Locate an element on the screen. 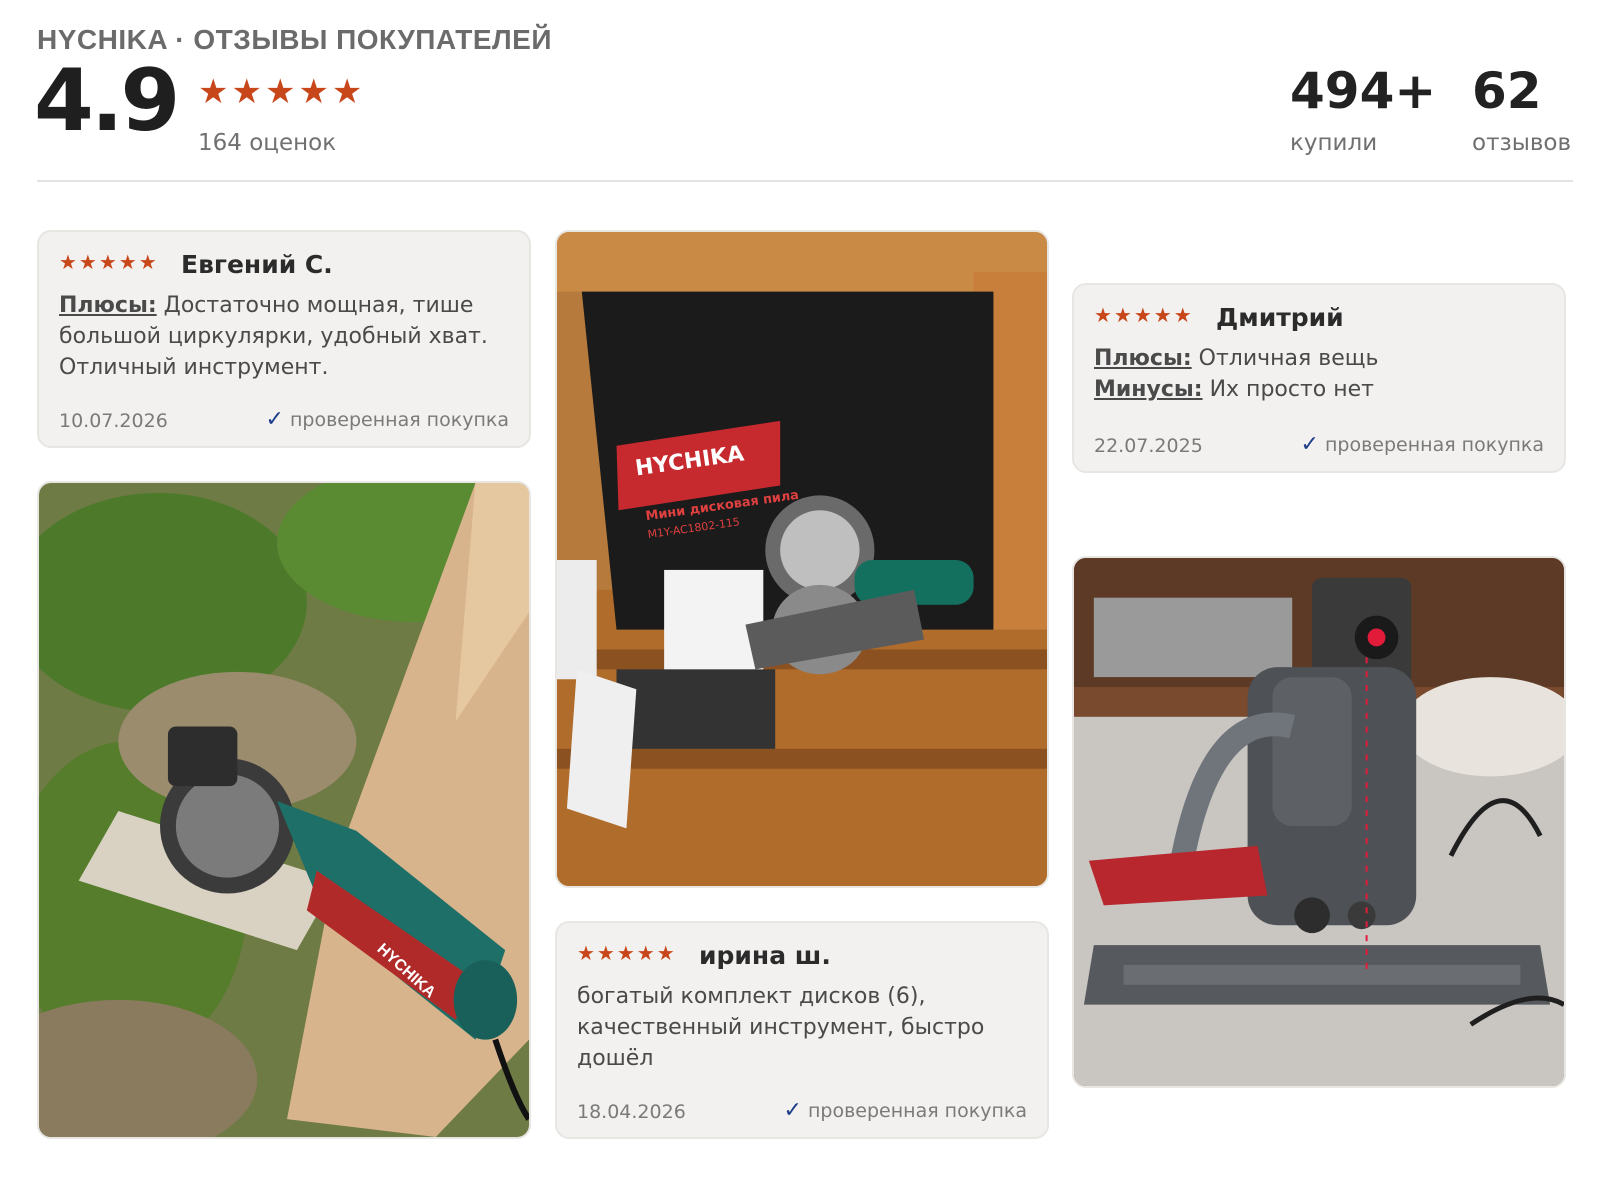 The image size is (1600, 1200). reviews-label: отзывов is located at coordinates (1522, 143).